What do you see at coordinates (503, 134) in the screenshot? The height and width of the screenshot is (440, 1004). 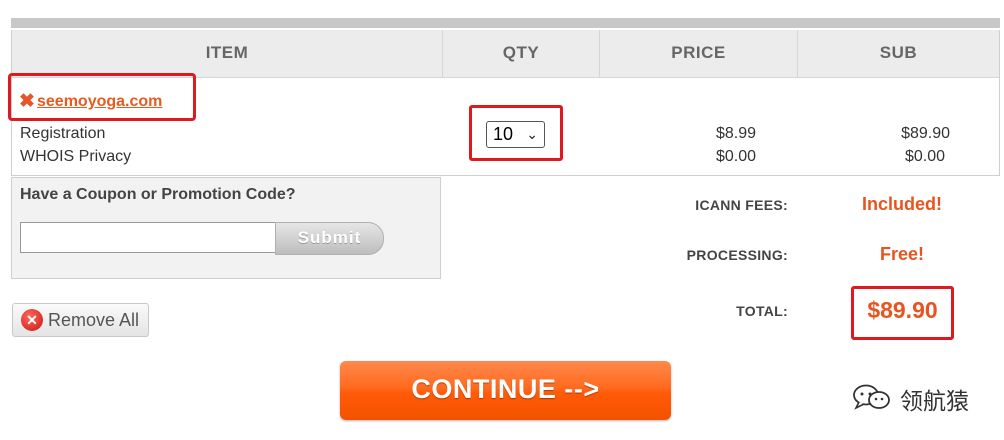 I see `qty-value: 10` at bounding box center [503, 134].